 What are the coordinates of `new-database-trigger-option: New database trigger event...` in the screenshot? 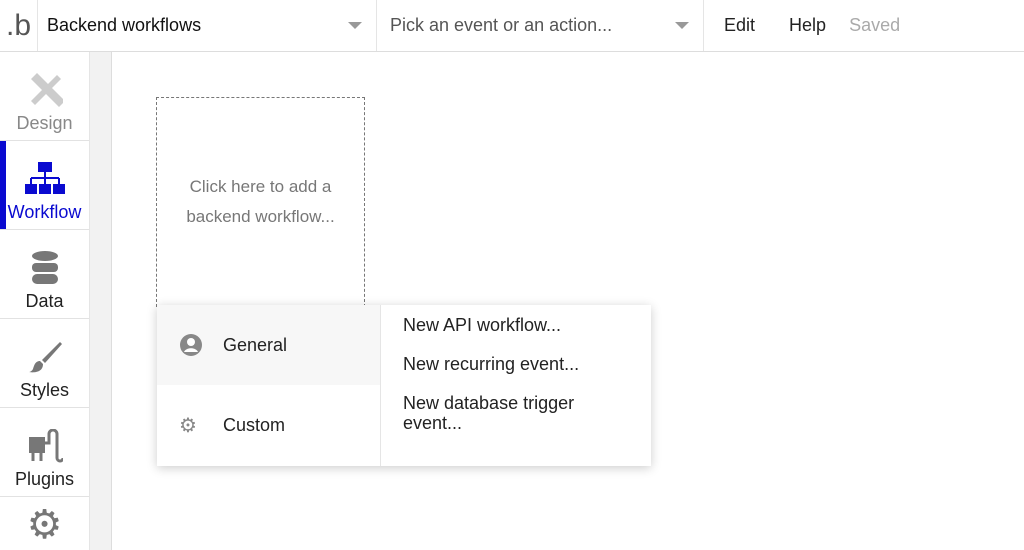 It's located at (503, 413).